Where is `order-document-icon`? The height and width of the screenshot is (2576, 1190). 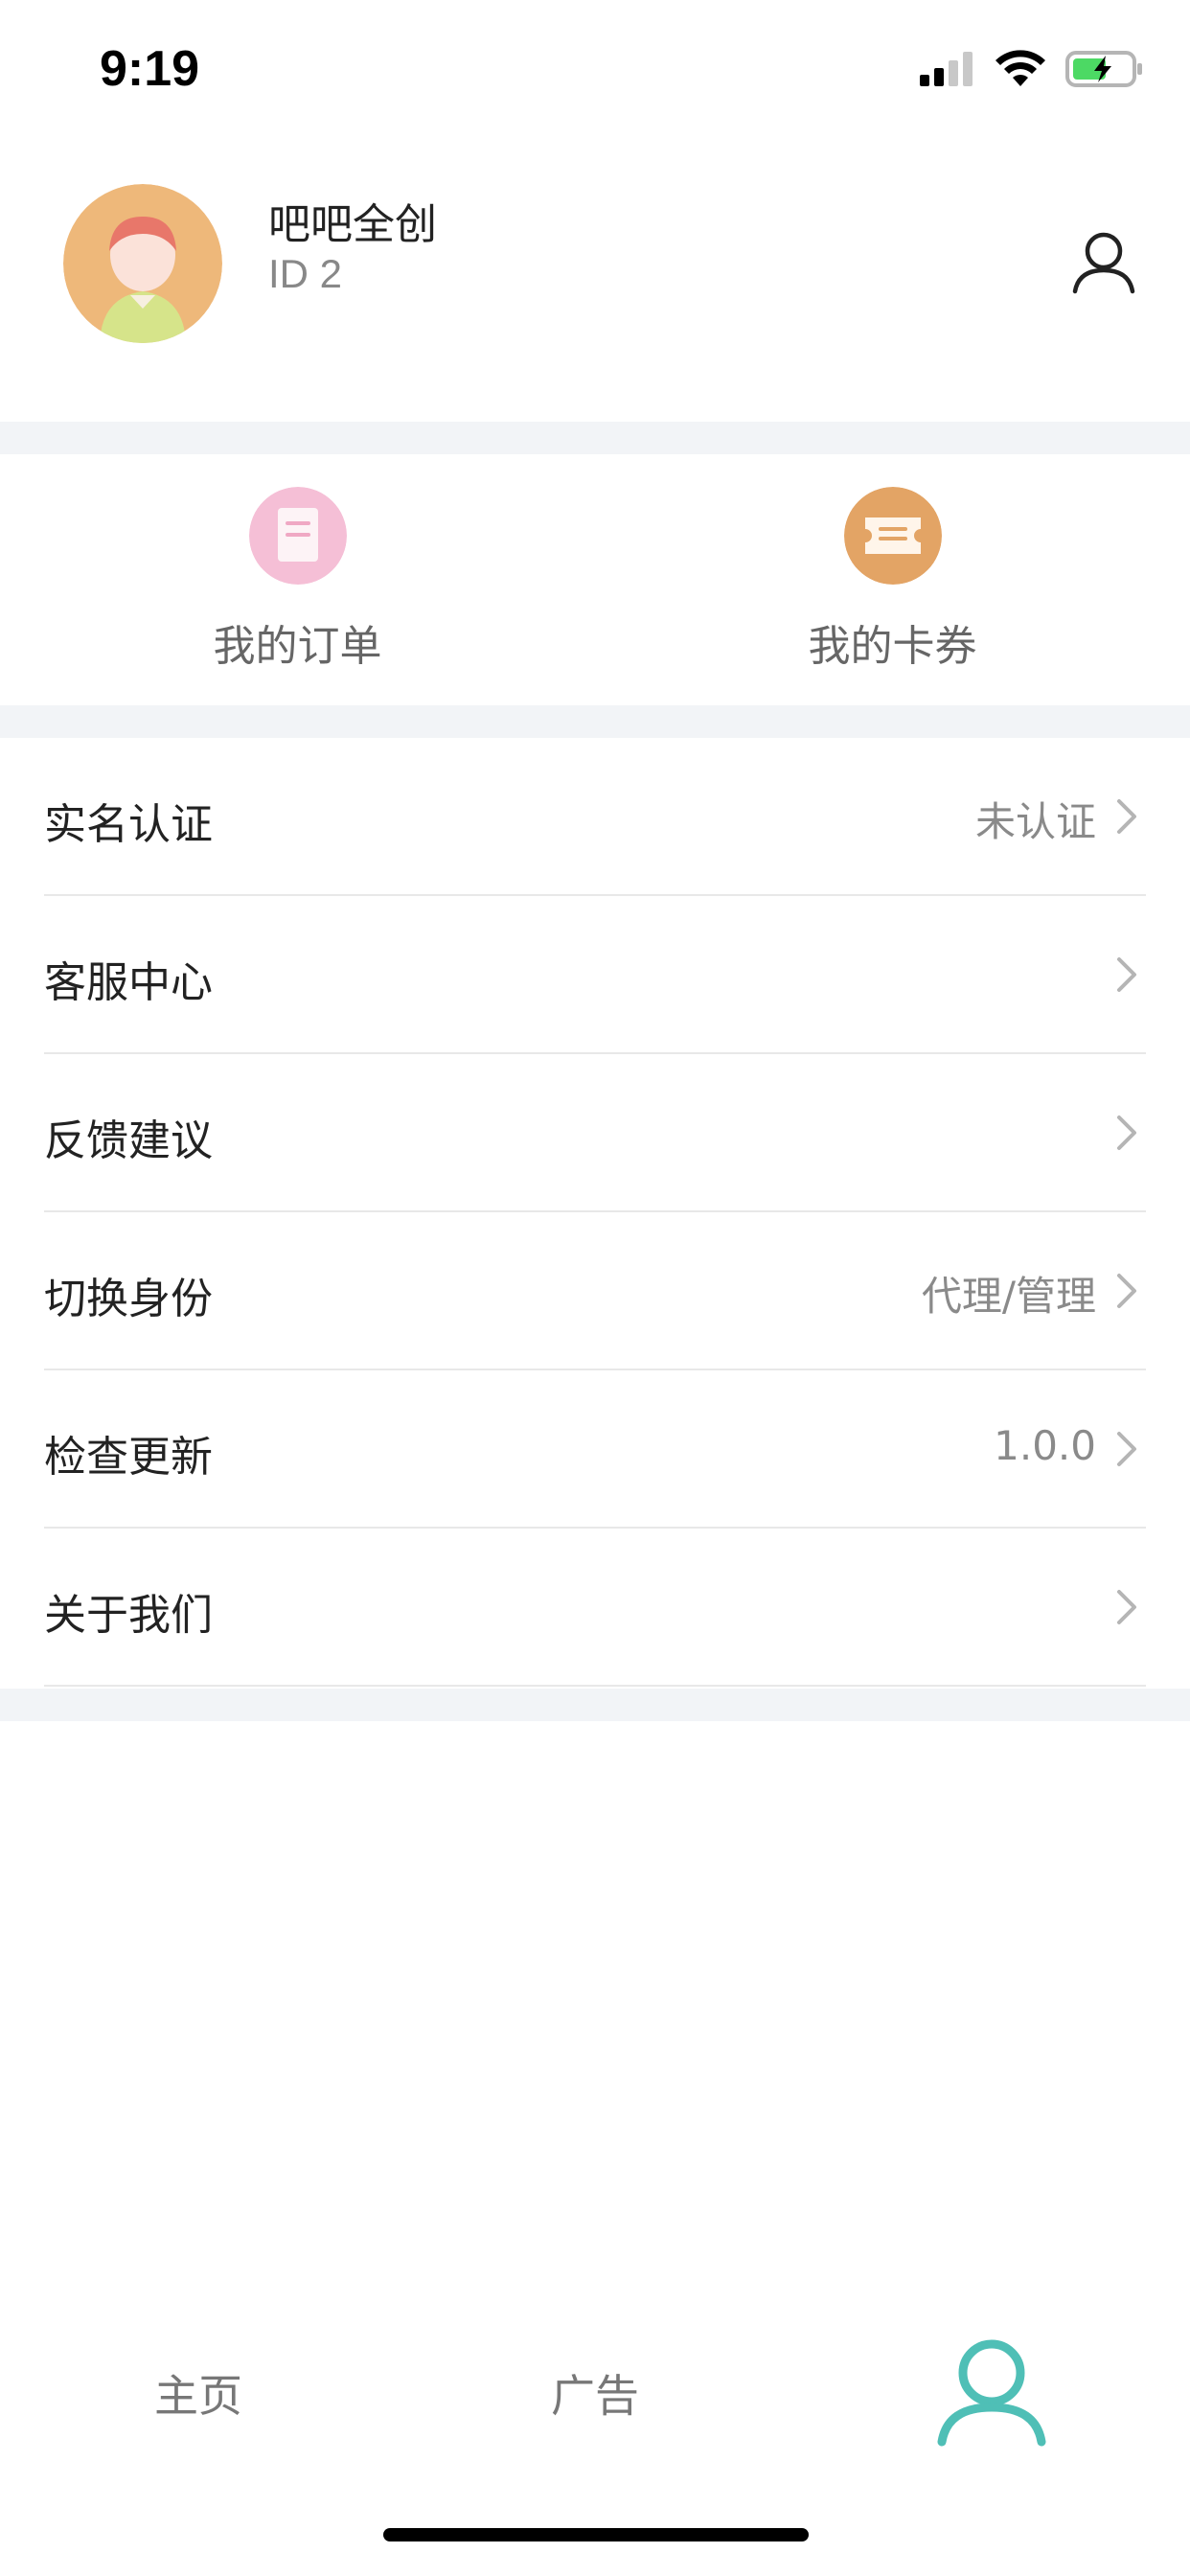
order-document-icon is located at coordinates (297, 536).